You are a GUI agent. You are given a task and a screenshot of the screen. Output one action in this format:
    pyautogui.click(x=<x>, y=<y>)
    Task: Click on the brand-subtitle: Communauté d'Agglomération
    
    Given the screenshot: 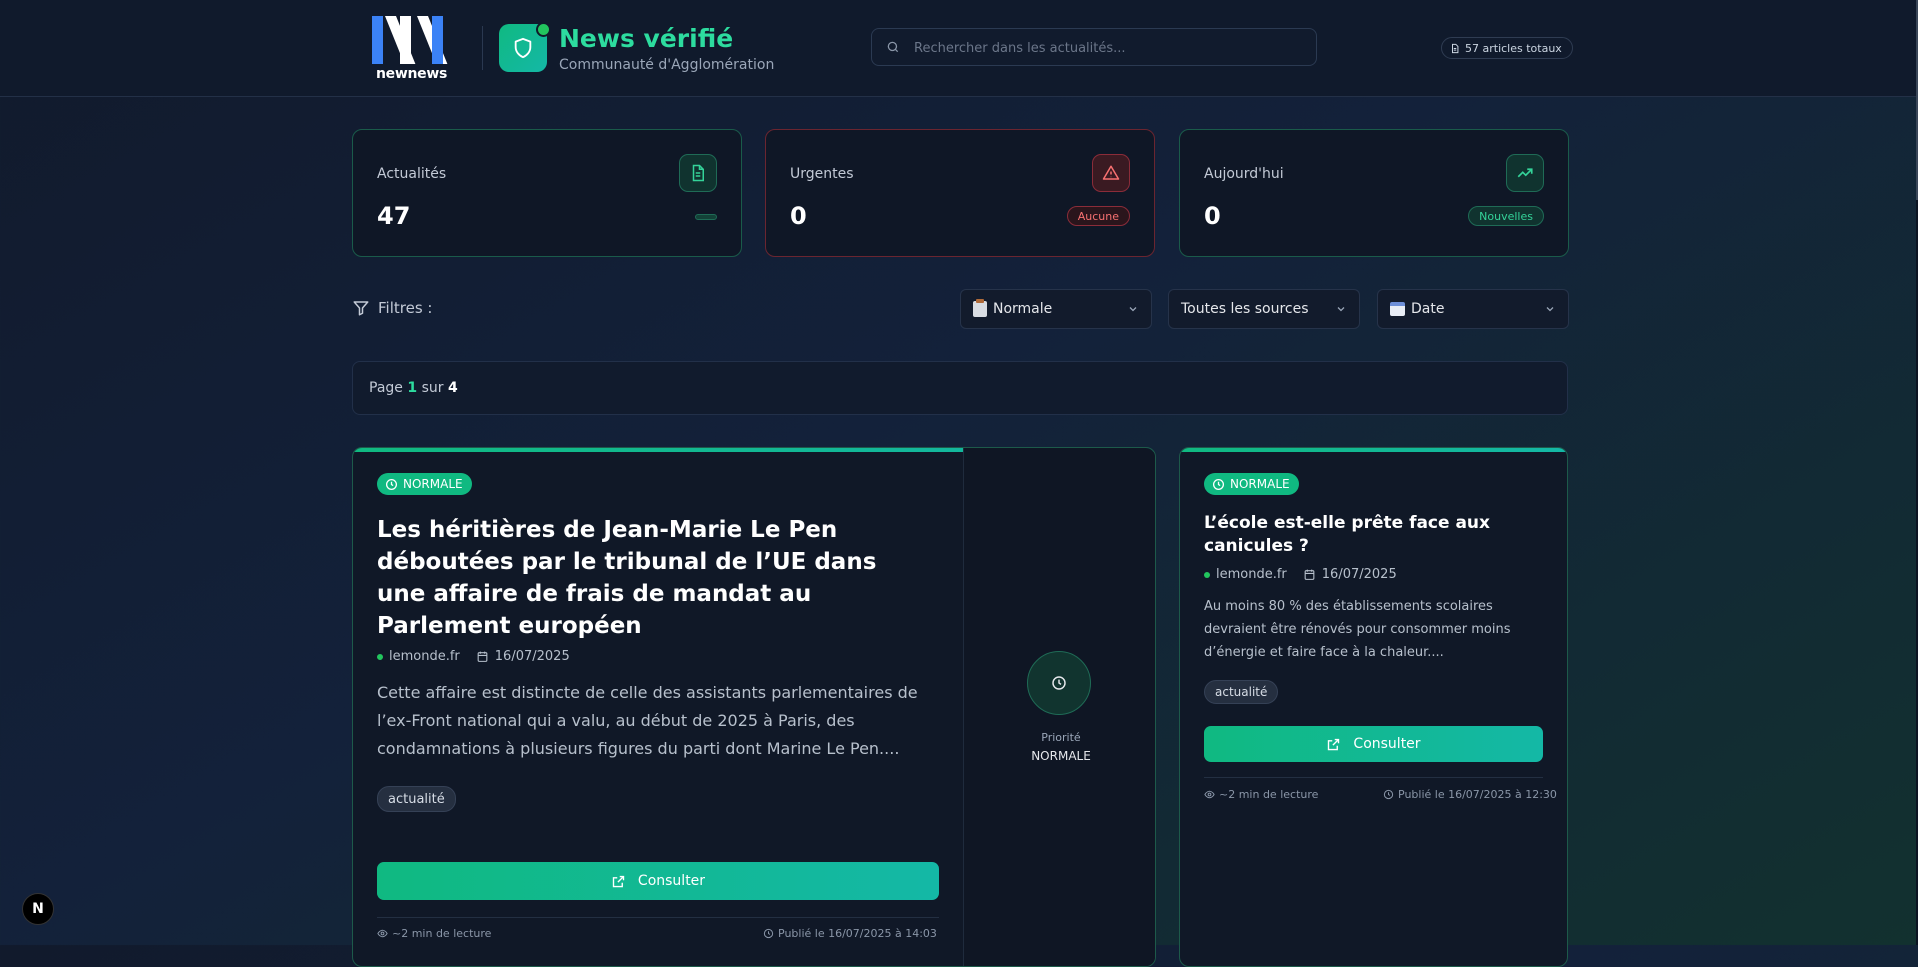 What is the action you would take?
    pyautogui.click(x=667, y=65)
    